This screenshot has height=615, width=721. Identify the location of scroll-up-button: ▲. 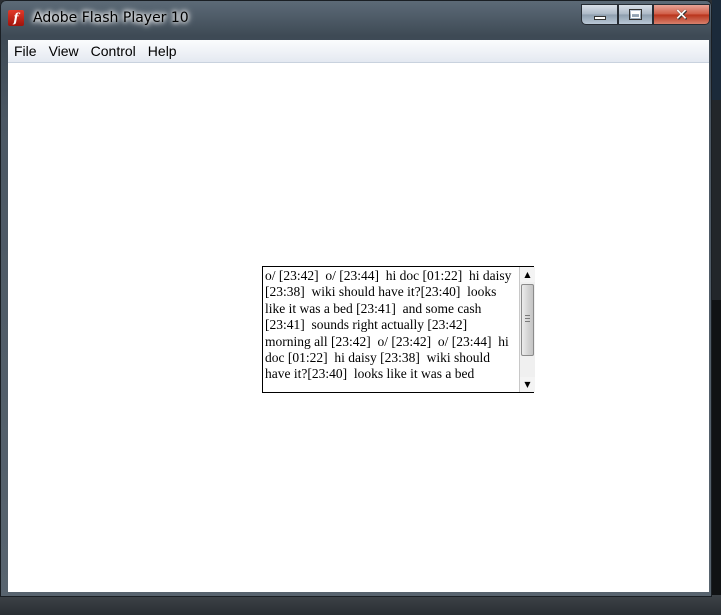
(527, 274).